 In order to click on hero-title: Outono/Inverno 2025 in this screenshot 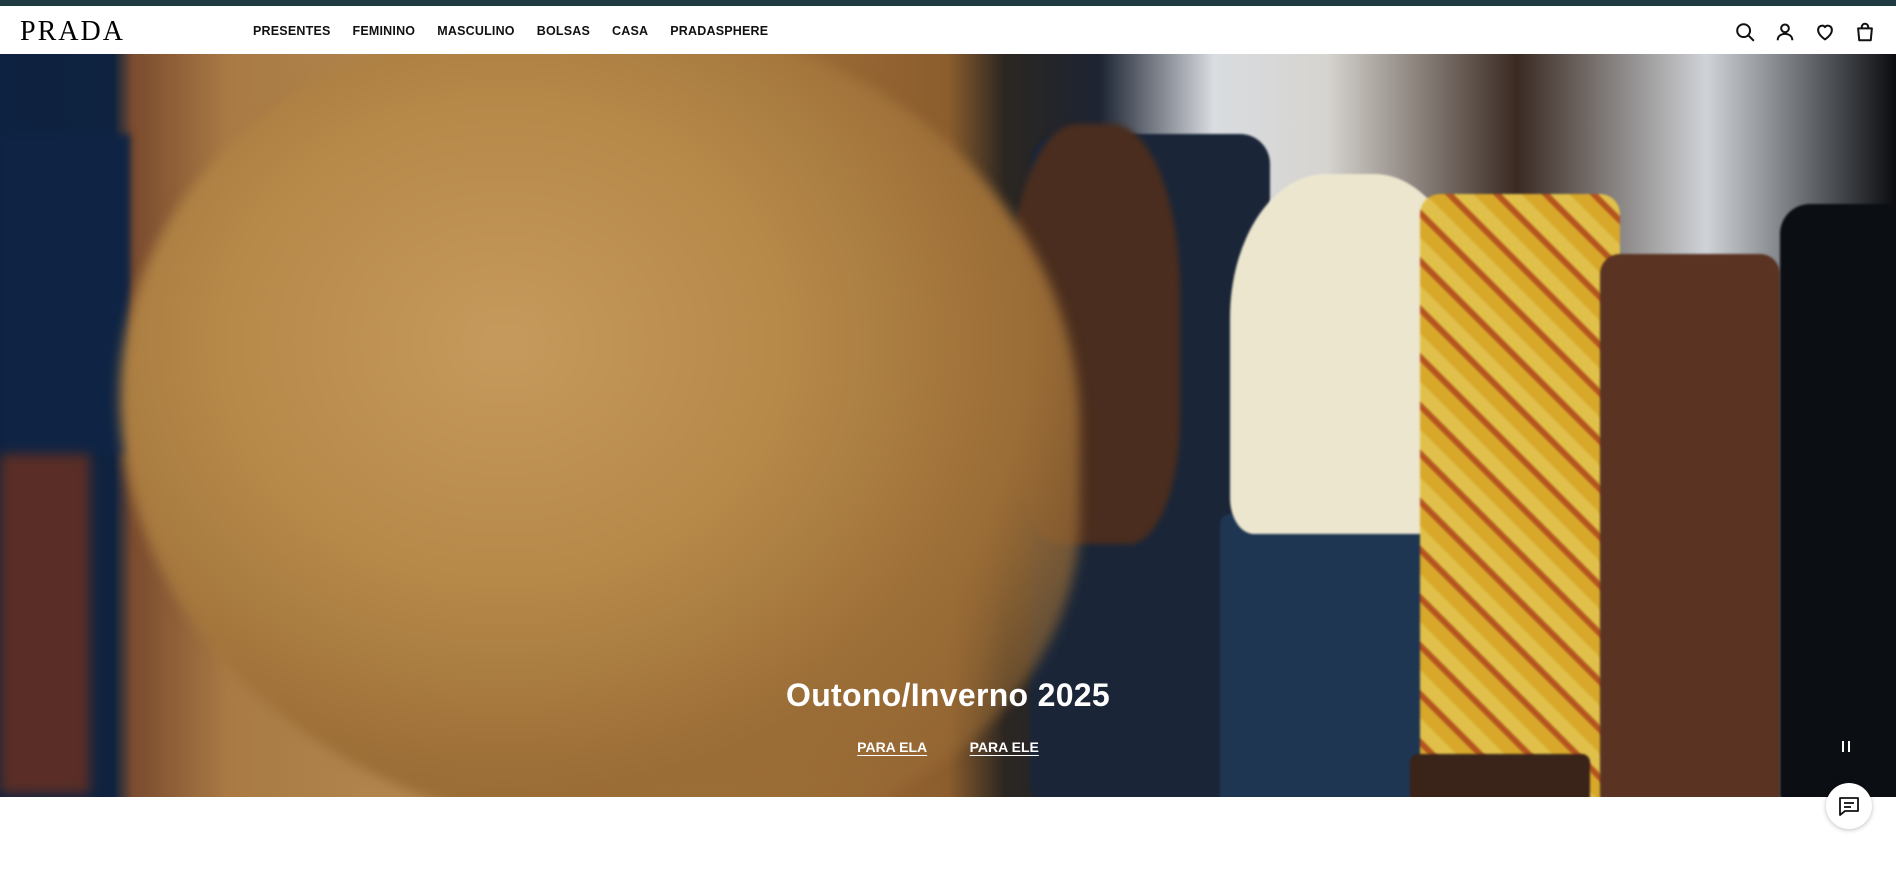, I will do `click(948, 695)`.